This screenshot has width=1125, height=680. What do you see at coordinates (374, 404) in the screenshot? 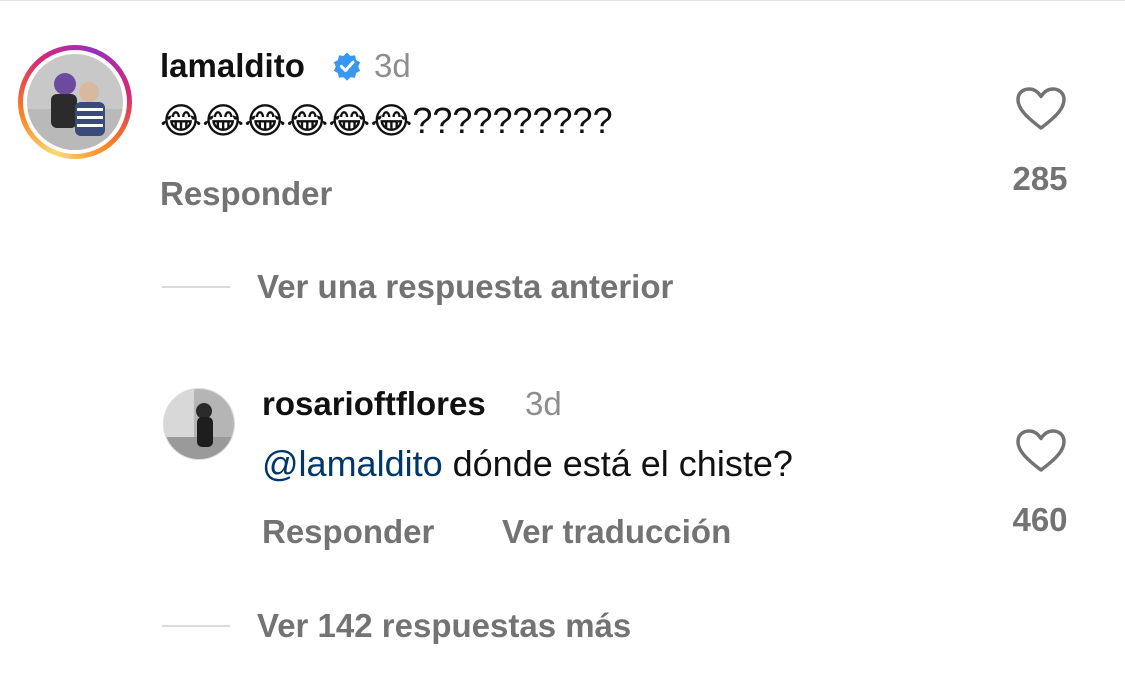
I see `comment-username: rosarioftflores` at bounding box center [374, 404].